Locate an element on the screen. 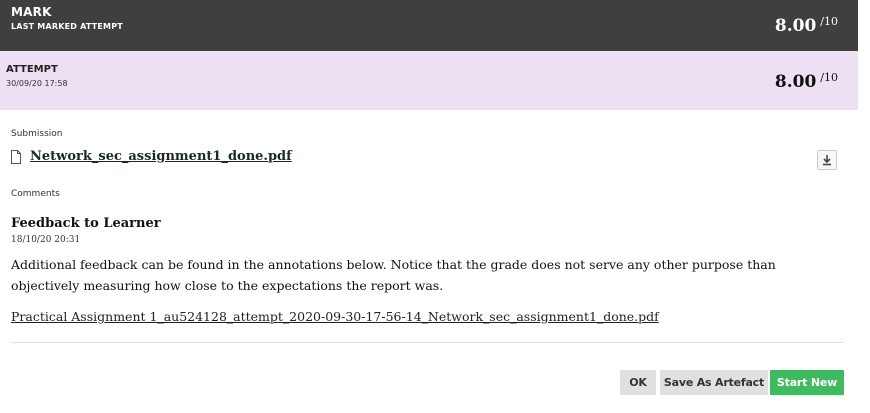  mark-subtitle: LAST MARKED ATTEMPT is located at coordinates (67, 26).